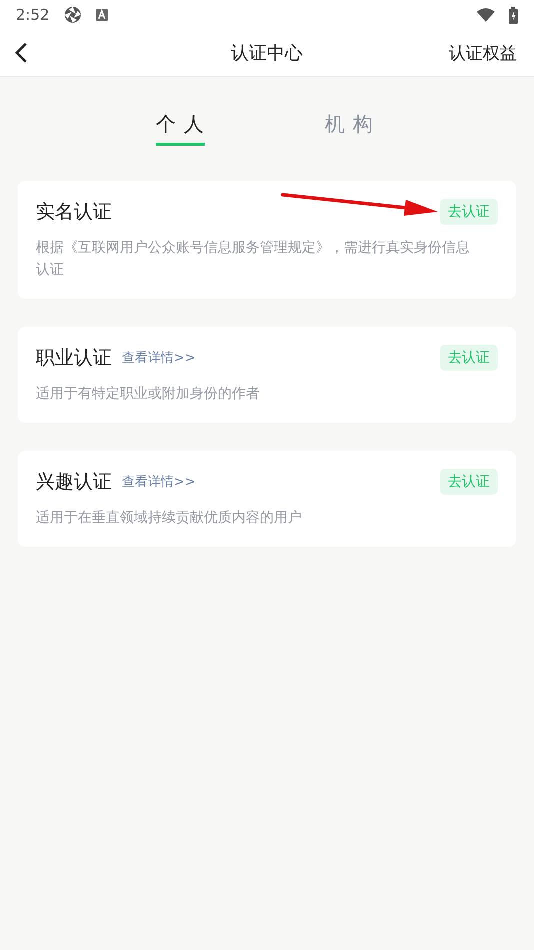  I want to click on card-title: 兴趣认证, so click(74, 482).